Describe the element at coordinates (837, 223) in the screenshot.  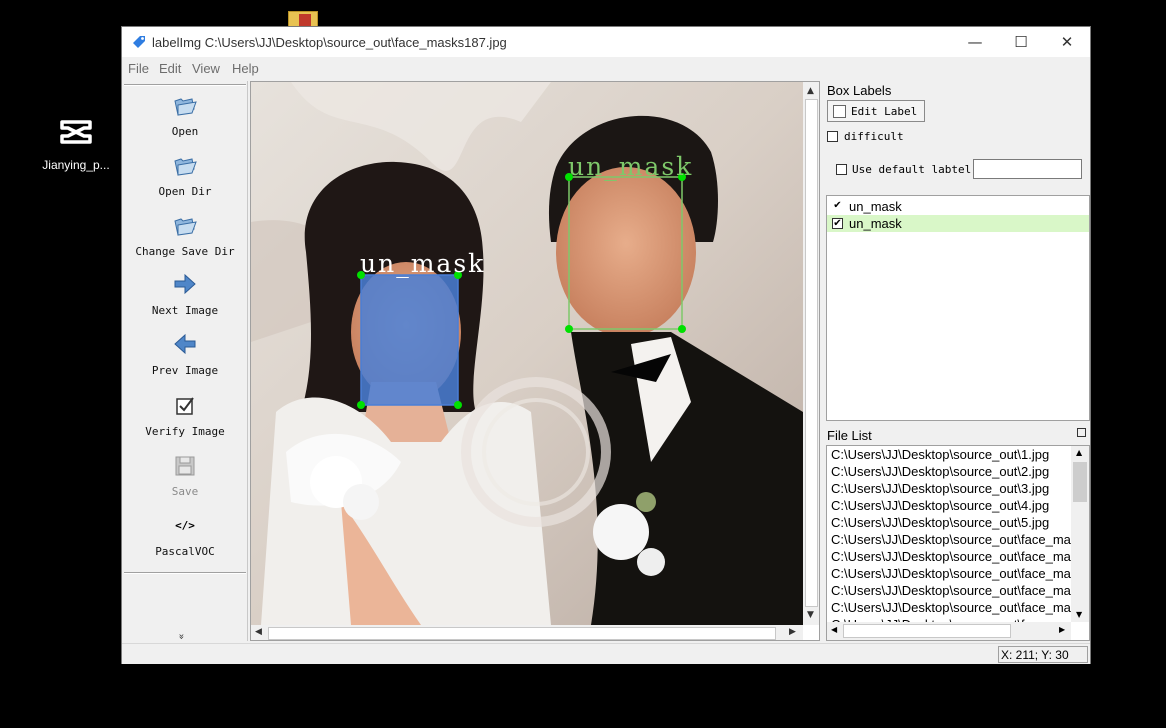
I see `checkbox-checked-icon: ✔` at that location.